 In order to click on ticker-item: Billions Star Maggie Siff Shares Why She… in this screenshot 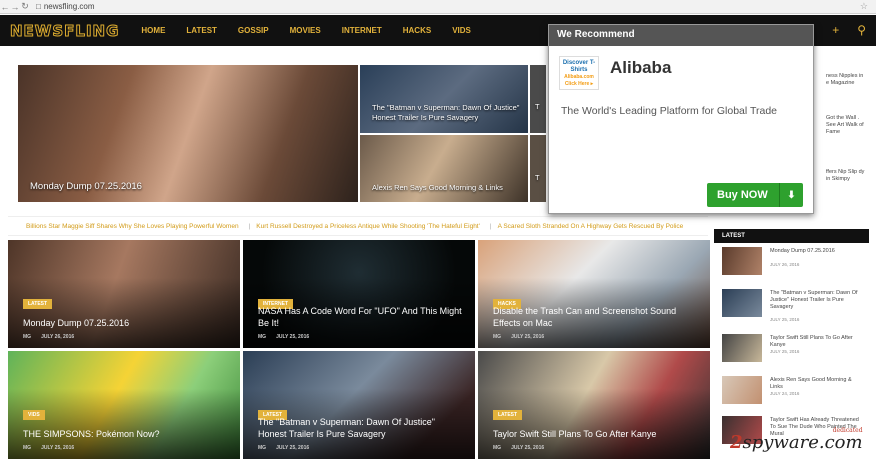, I will do `click(132, 226)`.